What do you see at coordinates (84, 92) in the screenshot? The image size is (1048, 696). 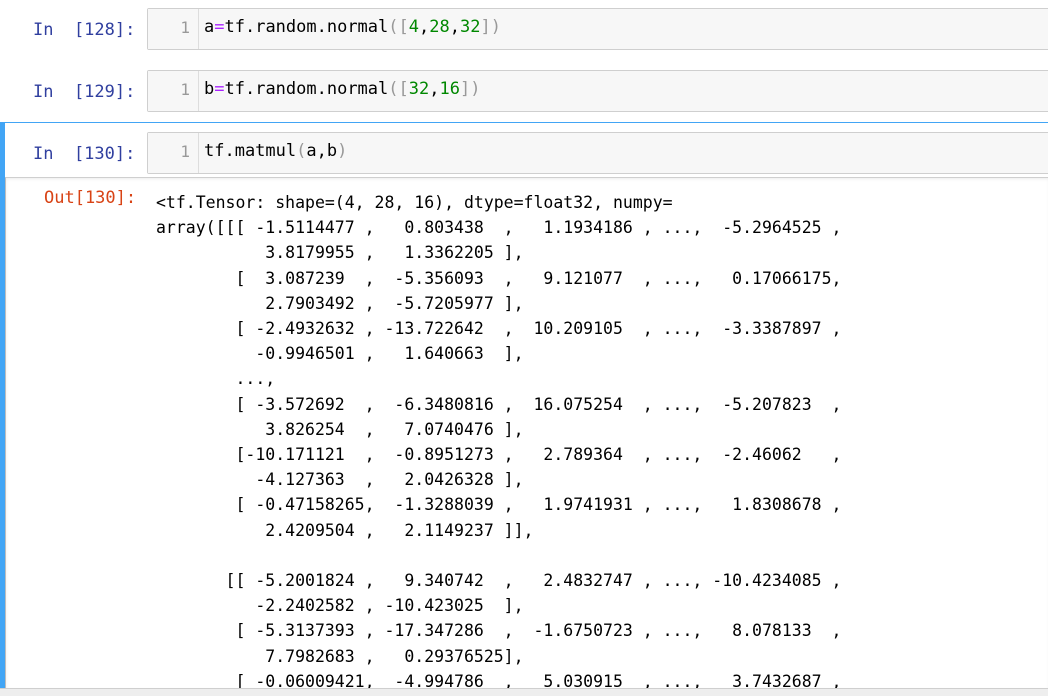 I see `input-prompt: In [129]:` at bounding box center [84, 92].